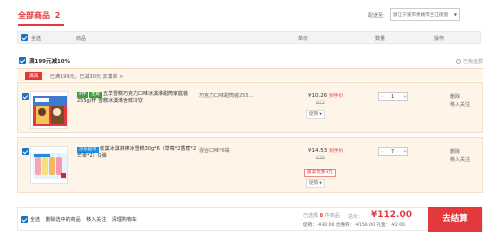  What do you see at coordinates (124, 220) in the screenshot?
I see `clear-cart-link: 清理购物车` at bounding box center [124, 220].